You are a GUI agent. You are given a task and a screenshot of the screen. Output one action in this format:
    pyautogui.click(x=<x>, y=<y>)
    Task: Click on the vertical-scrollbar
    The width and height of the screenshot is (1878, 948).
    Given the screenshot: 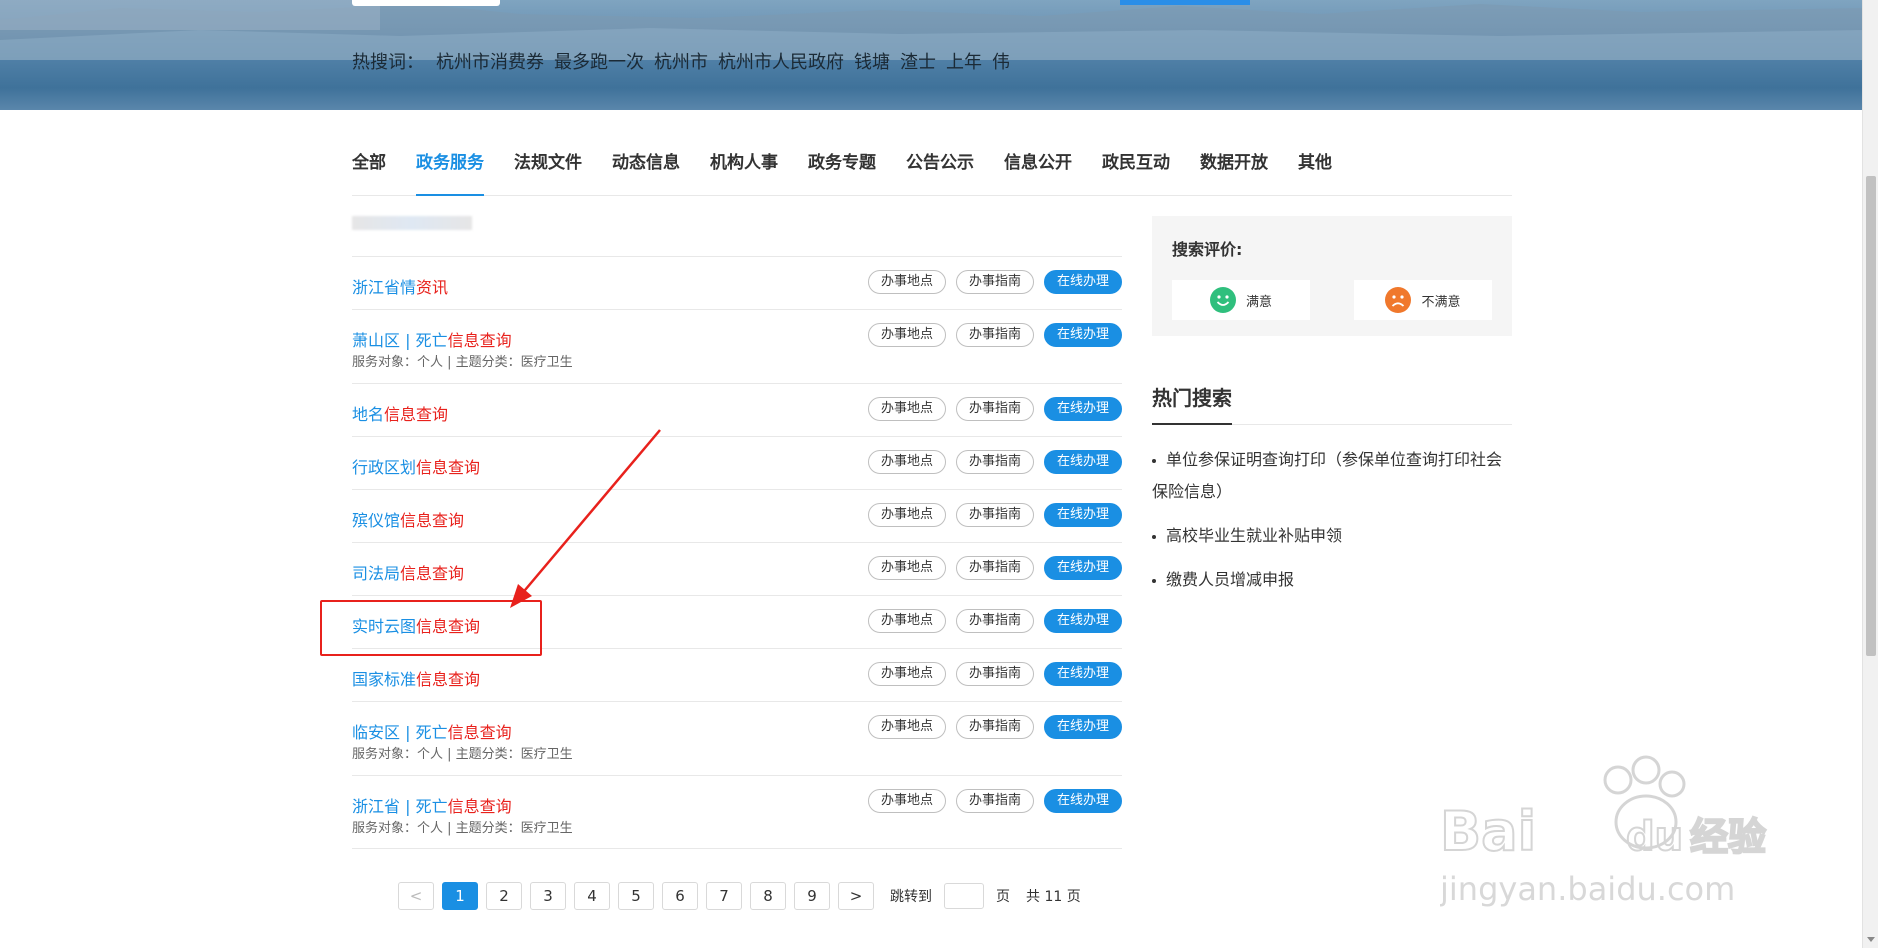 What is the action you would take?
    pyautogui.click(x=1870, y=474)
    